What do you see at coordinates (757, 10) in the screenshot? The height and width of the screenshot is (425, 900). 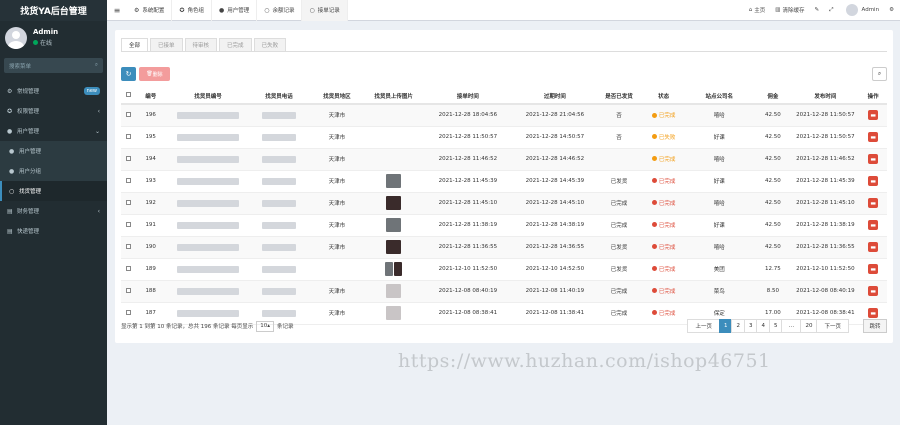 I see `home-link: ⌂ 主页` at bounding box center [757, 10].